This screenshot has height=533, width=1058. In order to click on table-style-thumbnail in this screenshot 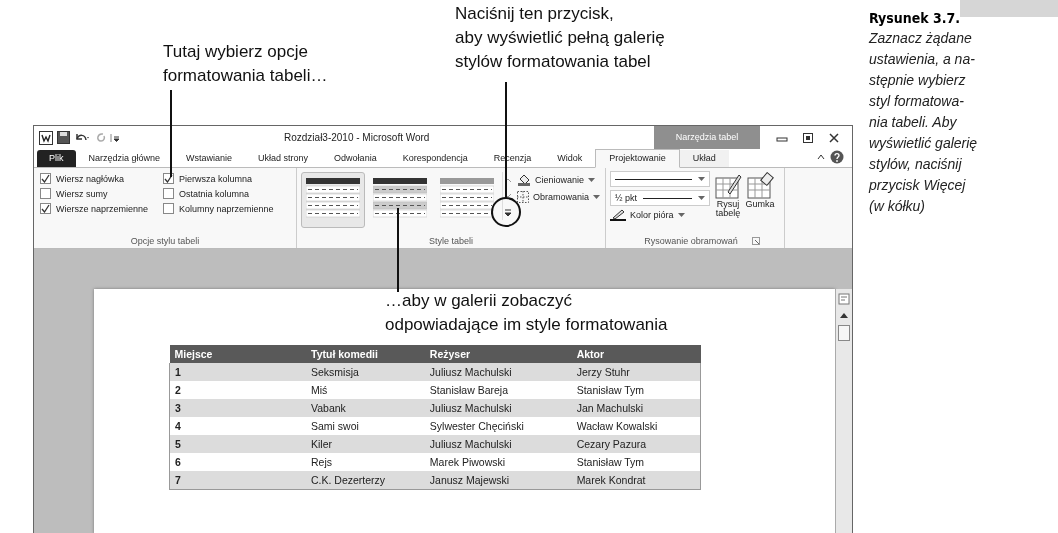, I will do `click(333, 200)`.